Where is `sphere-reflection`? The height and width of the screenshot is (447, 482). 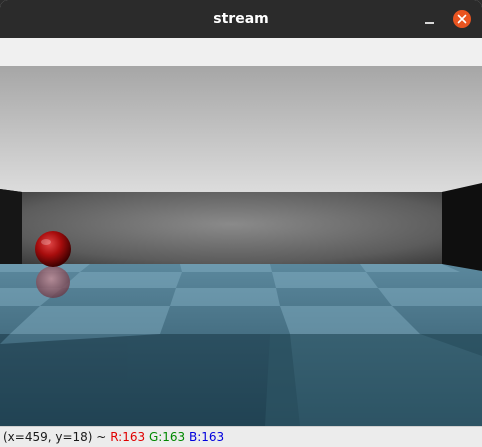 sphere-reflection is located at coordinates (53, 282).